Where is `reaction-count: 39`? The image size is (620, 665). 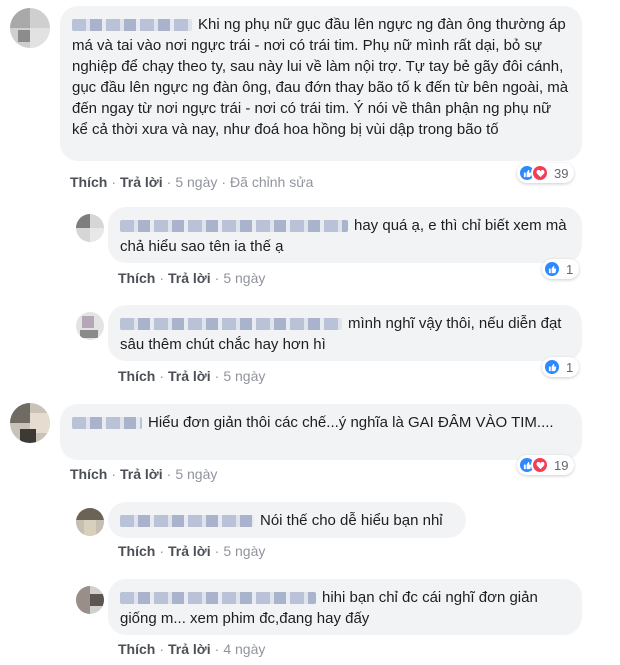
reaction-count: 39 is located at coordinates (561, 173).